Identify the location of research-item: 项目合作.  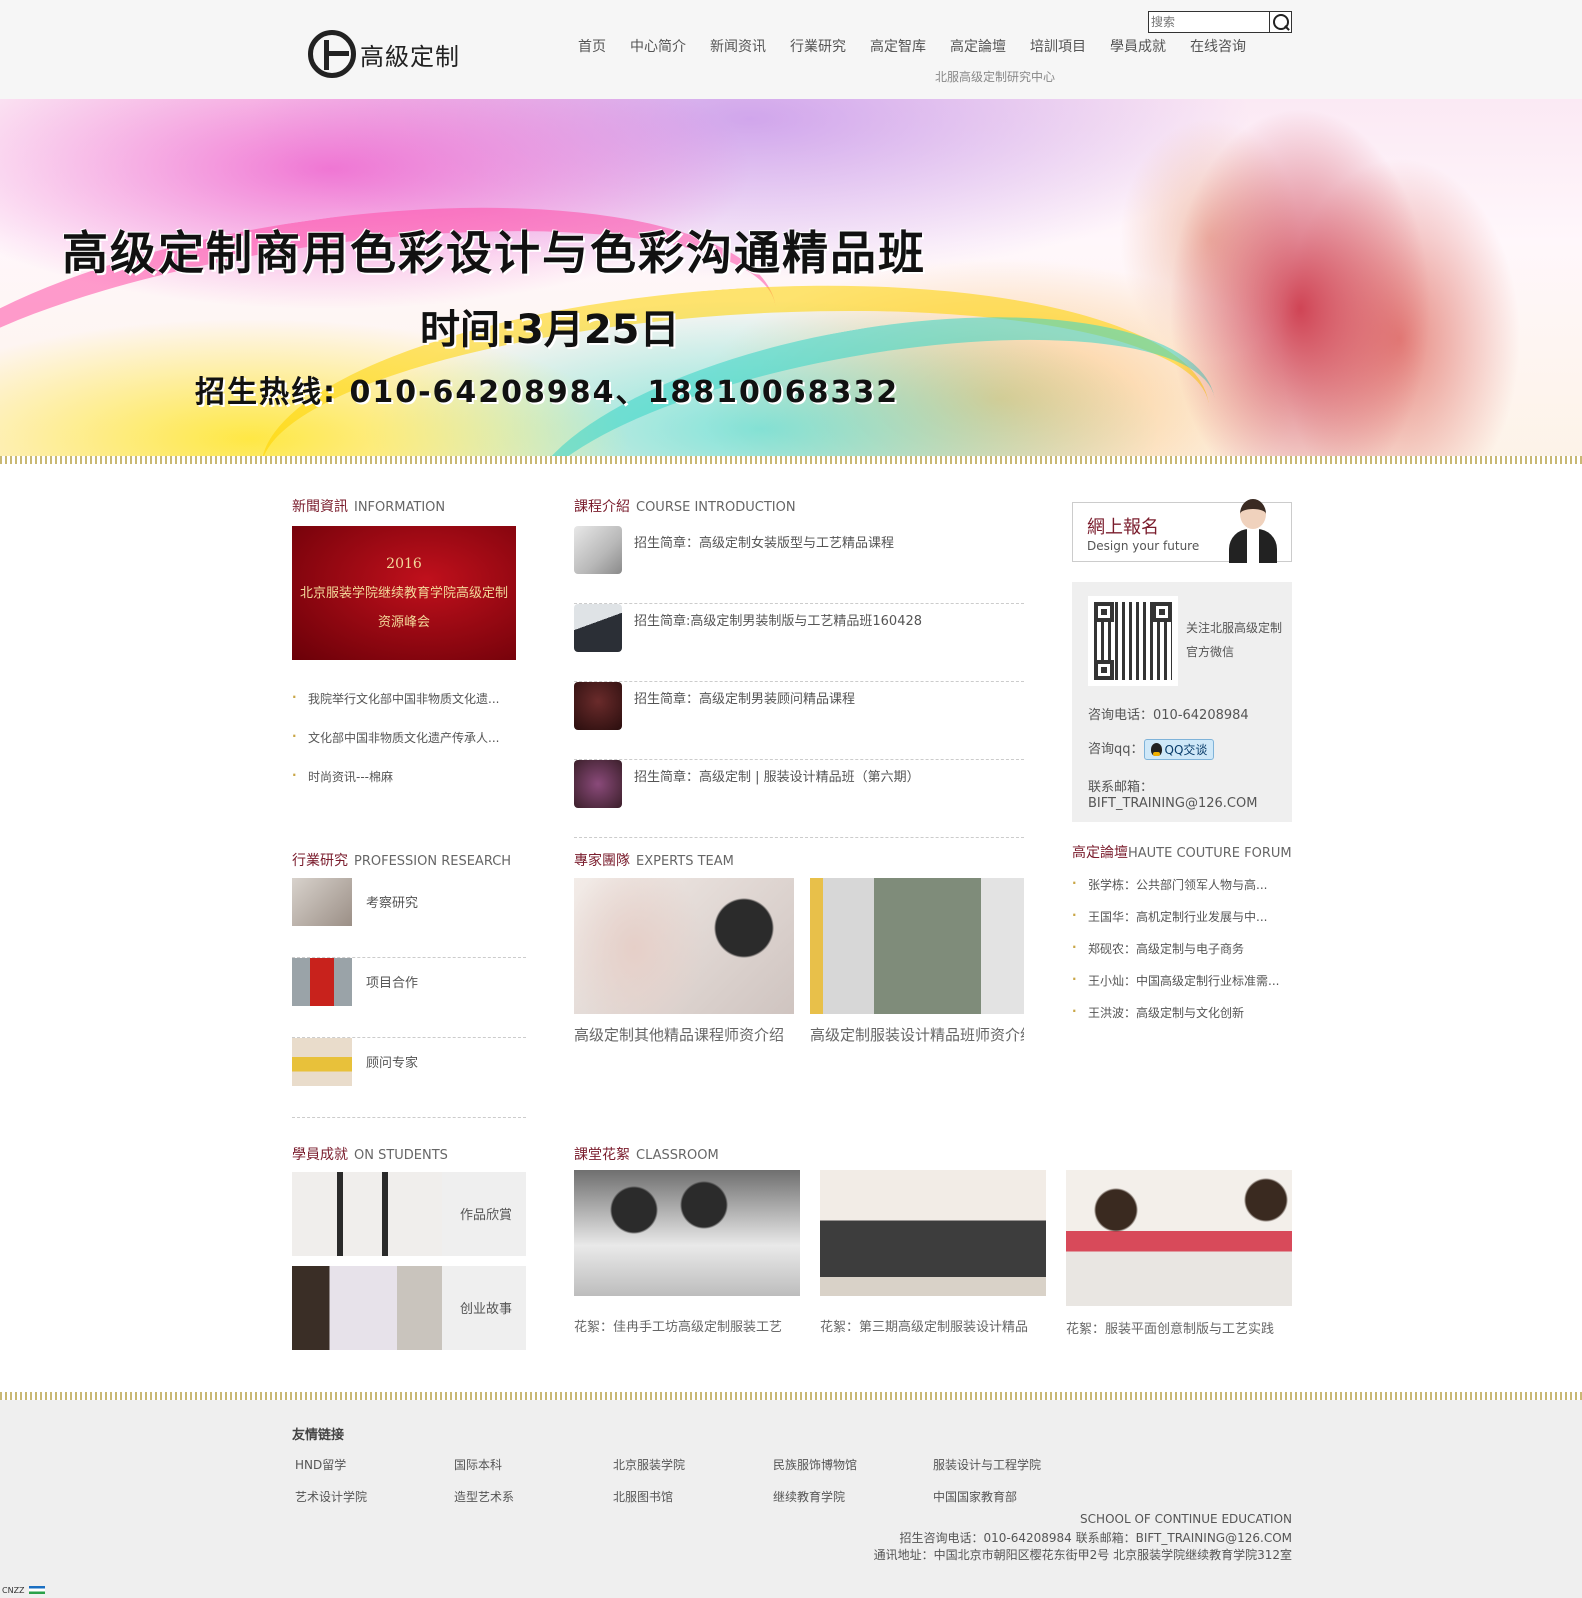
(409, 998).